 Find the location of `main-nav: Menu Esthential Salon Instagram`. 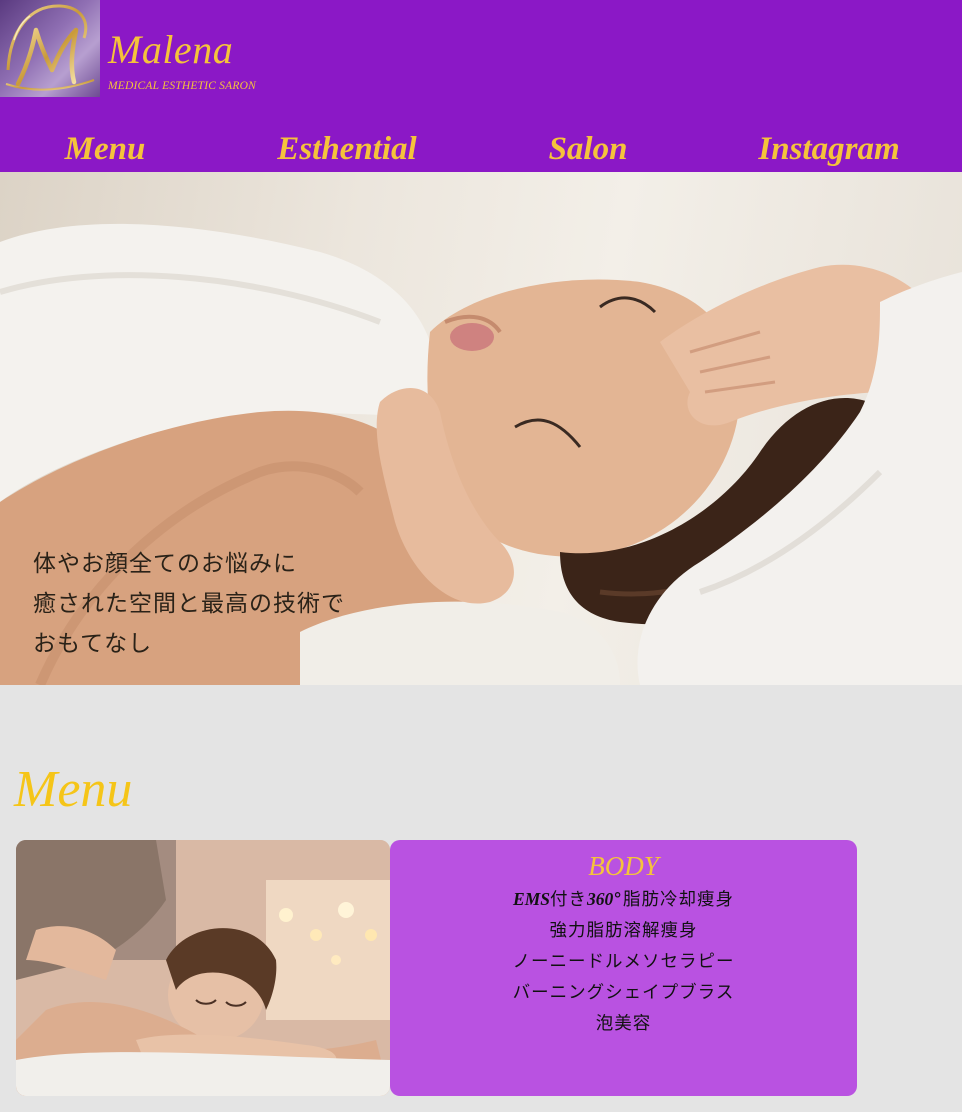

main-nav: Menu Esthential Salon Instagram is located at coordinates (481, 150).